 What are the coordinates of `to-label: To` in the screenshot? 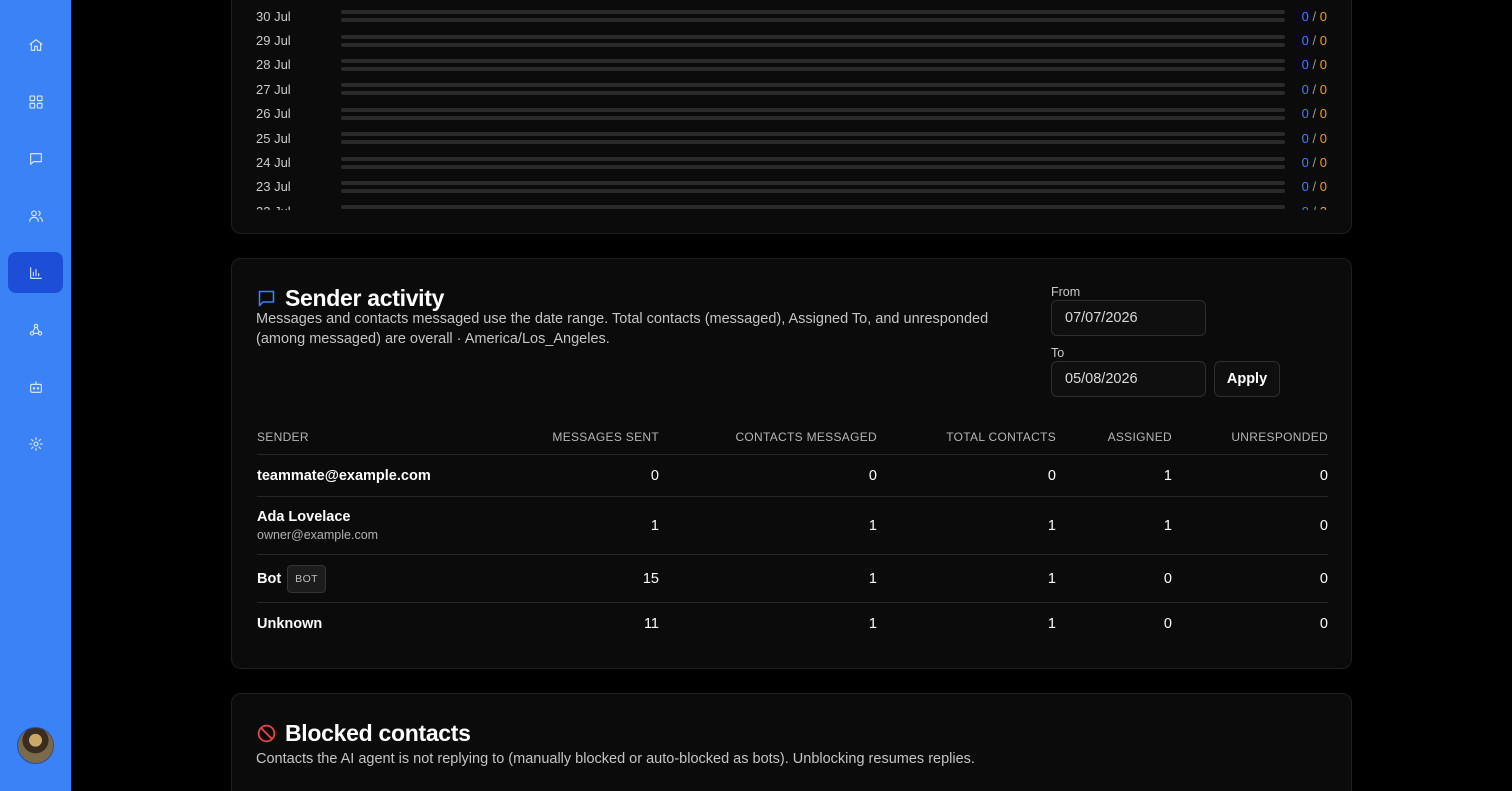 It's located at (1058, 353).